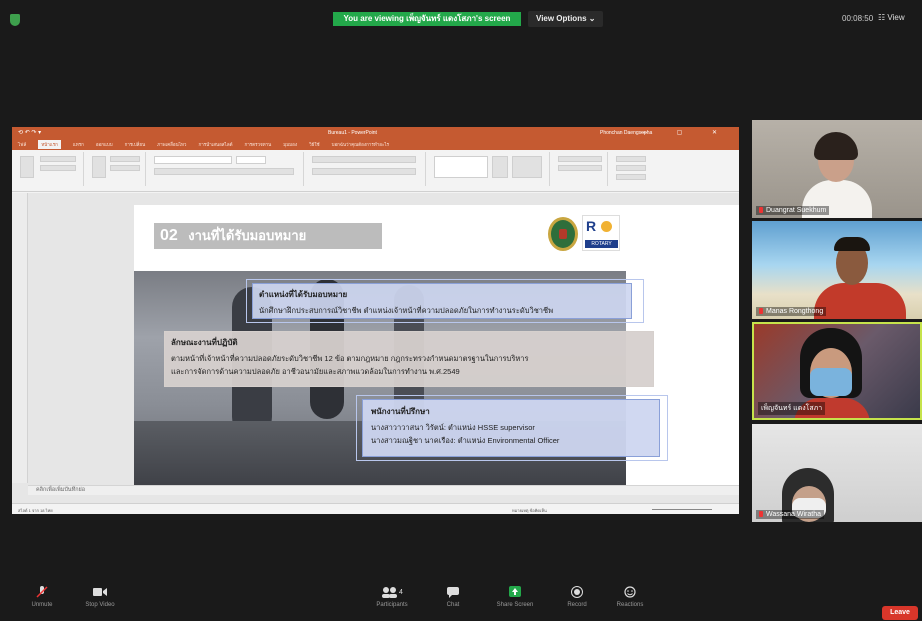 The width and height of the screenshot is (922, 621). I want to click on unmute-button: Unmute, so click(42, 597).